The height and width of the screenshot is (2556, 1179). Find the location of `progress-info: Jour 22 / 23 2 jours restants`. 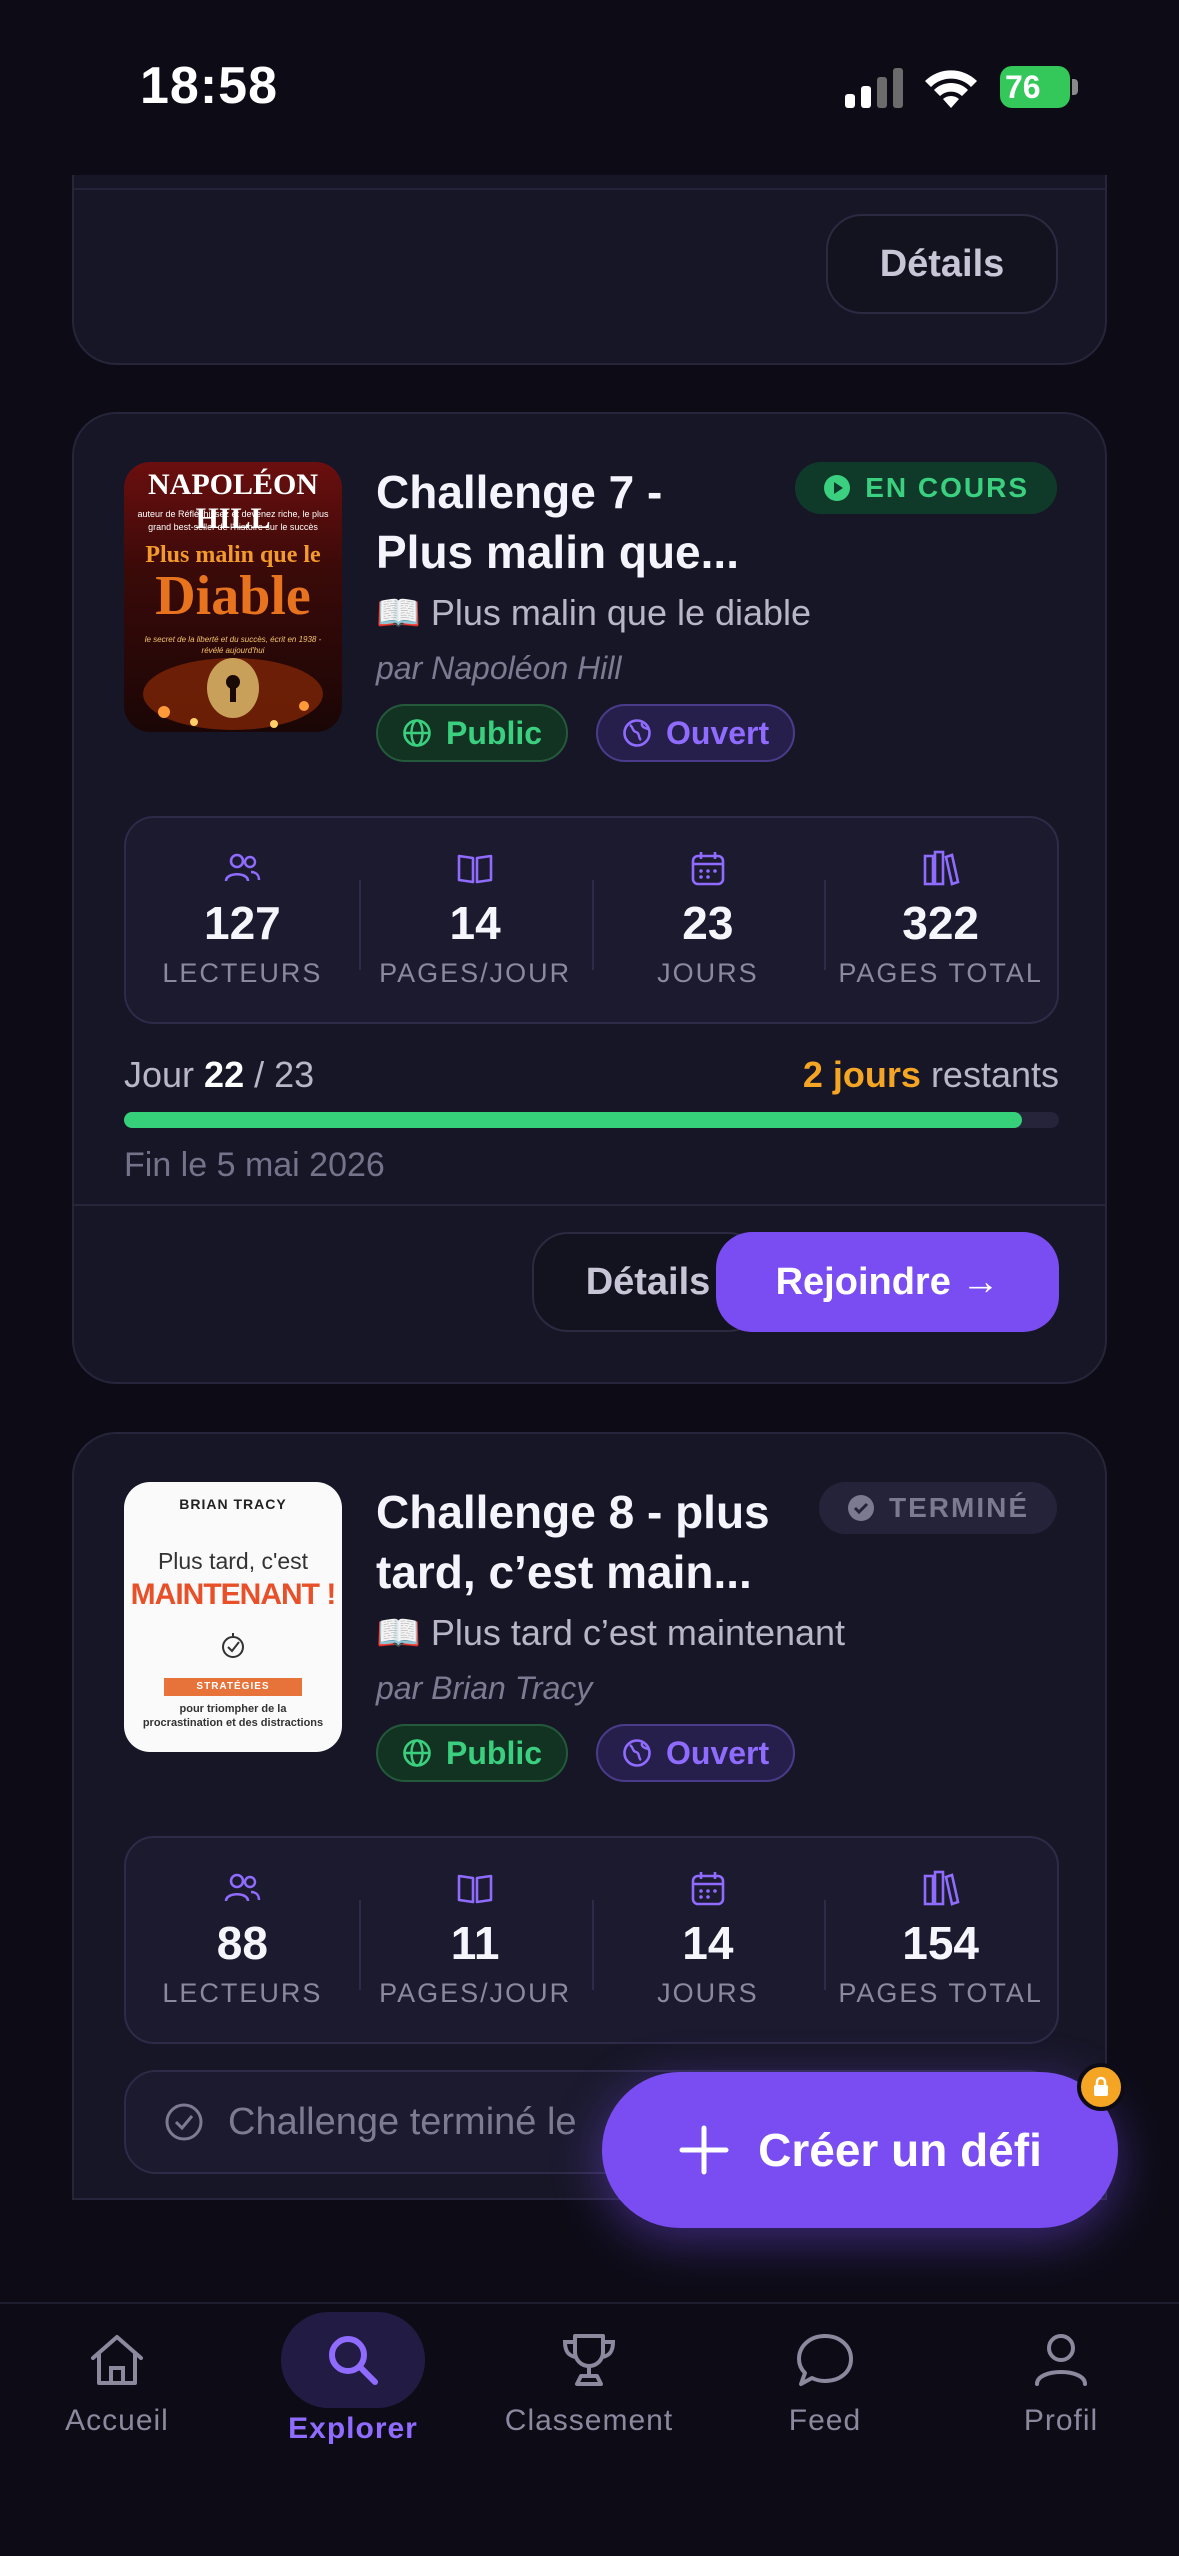

progress-info: Jour 22 / 23 2 jours restants is located at coordinates (591, 1075).